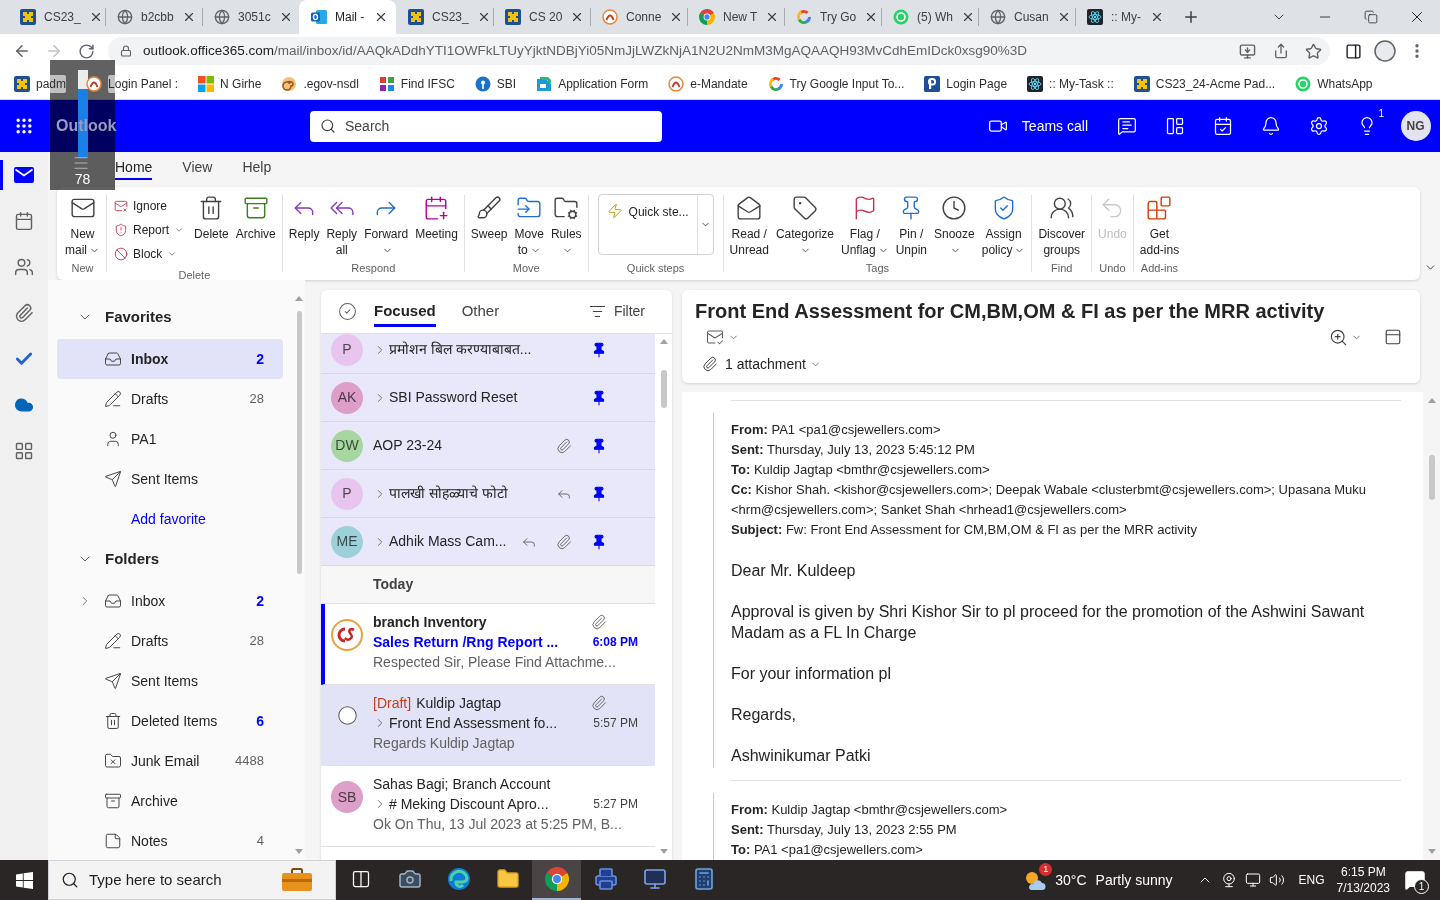  What do you see at coordinates (616, 311) in the screenshot?
I see `filter-button: Filter` at bounding box center [616, 311].